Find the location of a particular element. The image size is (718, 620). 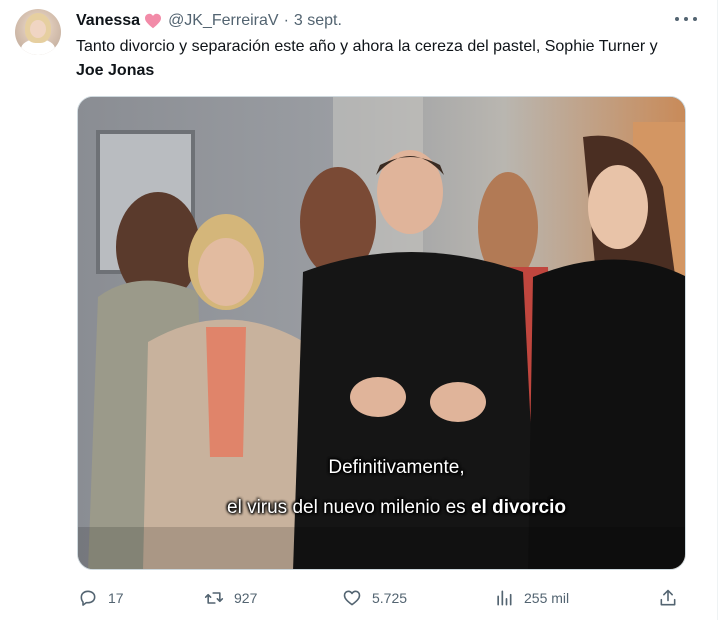

action-bar: 17 927 5.725 255 mil is located at coordinates (381, 598).